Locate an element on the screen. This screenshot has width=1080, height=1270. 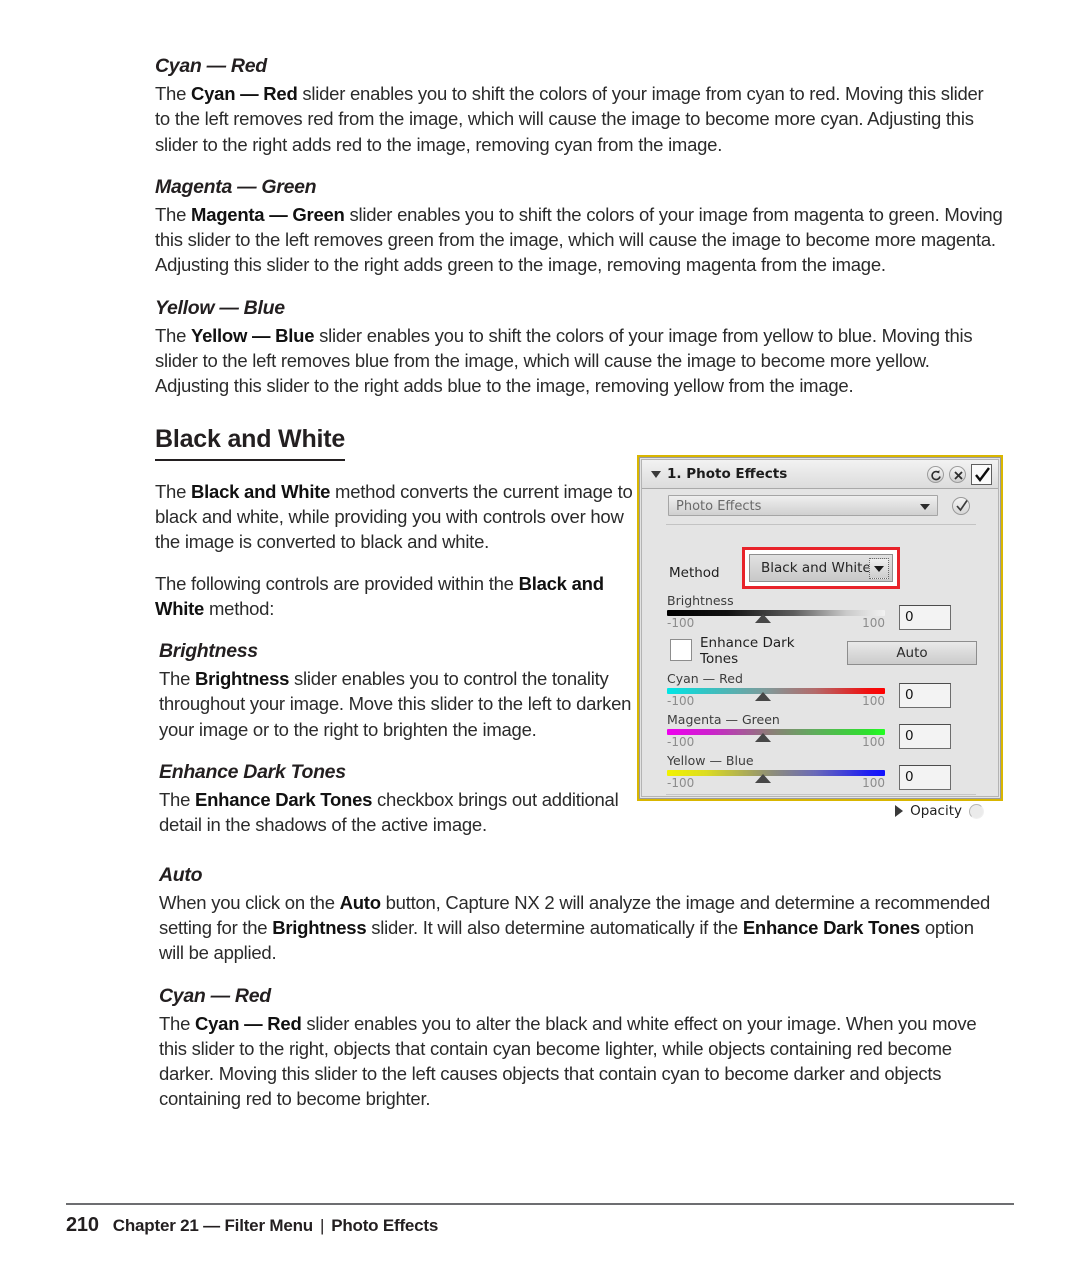
heading-yellow-blue: Yellow — Blue is located at coordinates (220, 307).